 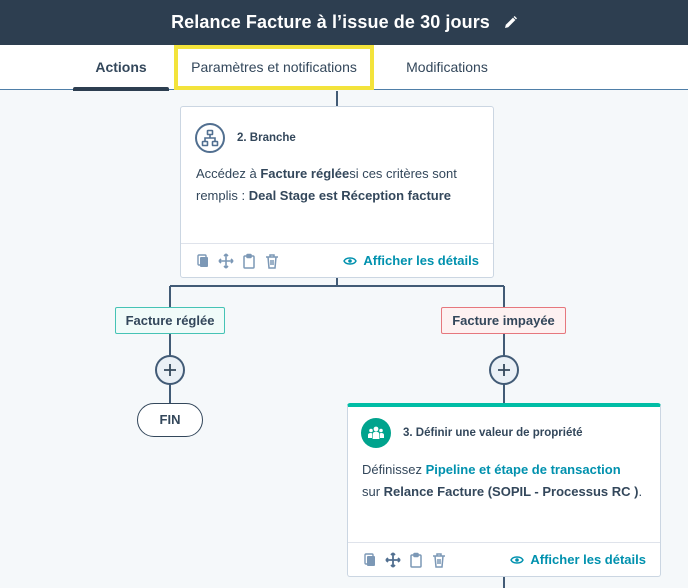 I want to click on property-card-title: 3. Définir une valeur de propriété, so click(x=493, y=433).